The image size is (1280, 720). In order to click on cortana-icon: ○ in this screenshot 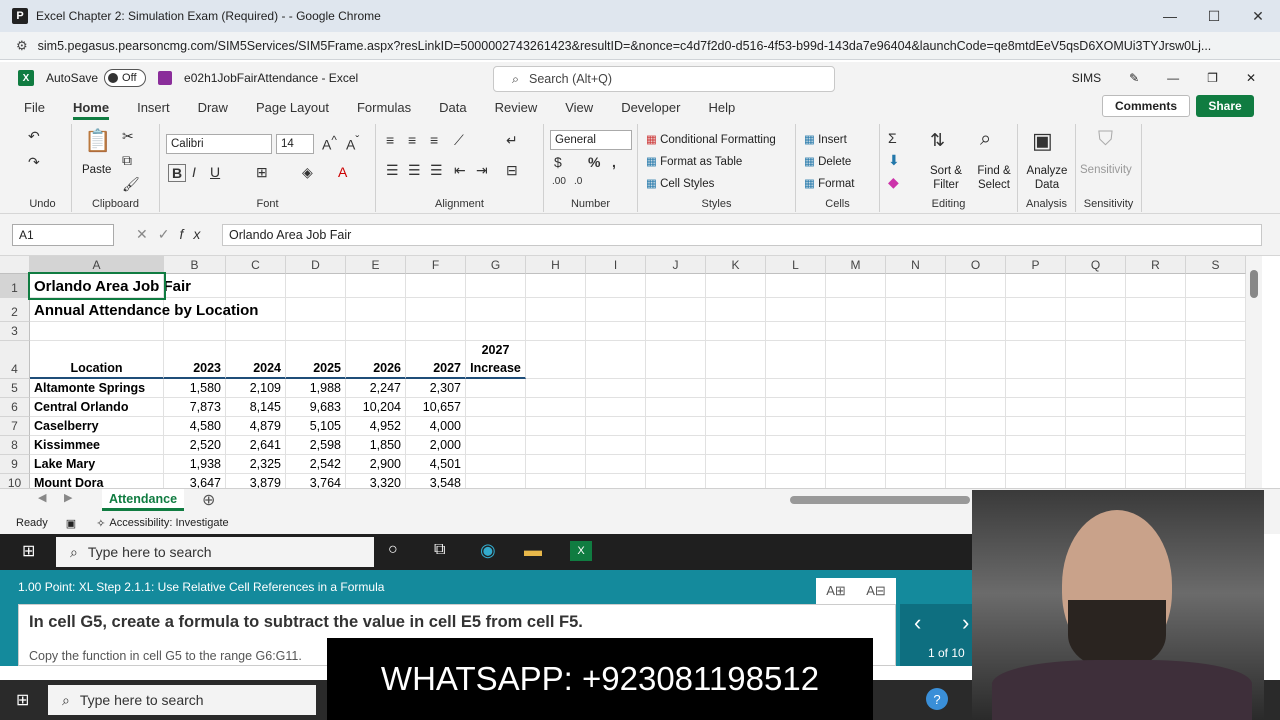, I will do `click(393, 550)`.